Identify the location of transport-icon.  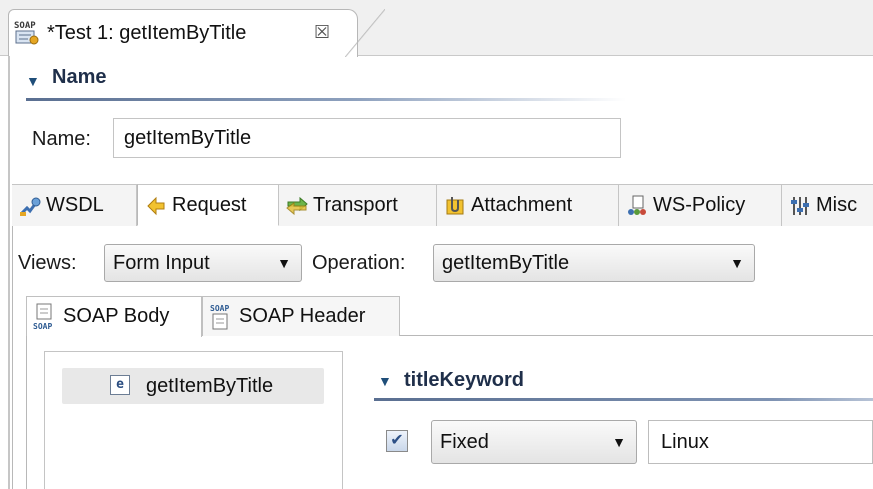
(297, 206).